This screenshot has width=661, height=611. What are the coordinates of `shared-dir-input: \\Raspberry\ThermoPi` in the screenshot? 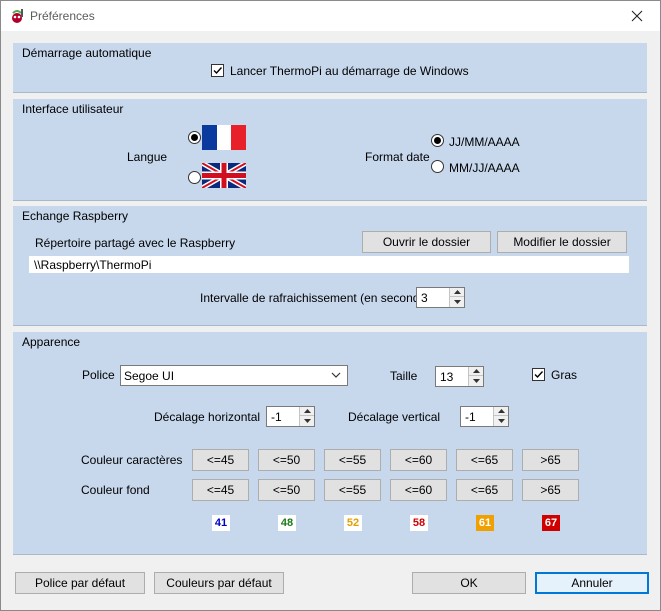 It's located at (329, 264).